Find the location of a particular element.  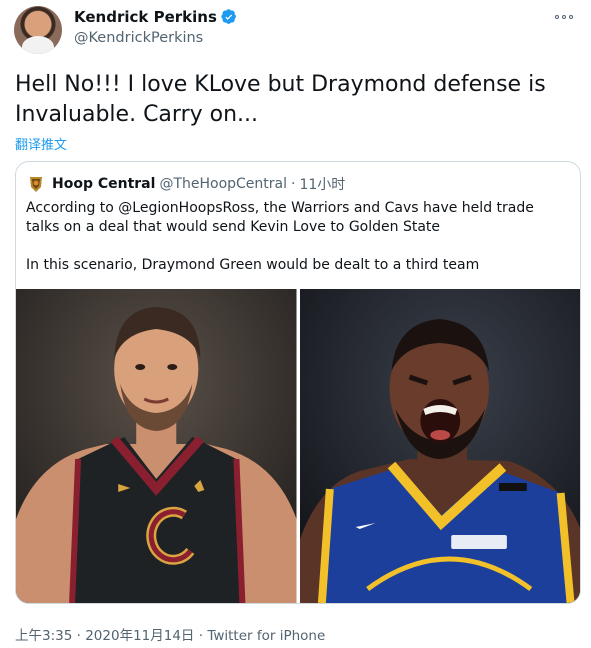

quoted-time: 11小时 is located at coordinates (322, 184).